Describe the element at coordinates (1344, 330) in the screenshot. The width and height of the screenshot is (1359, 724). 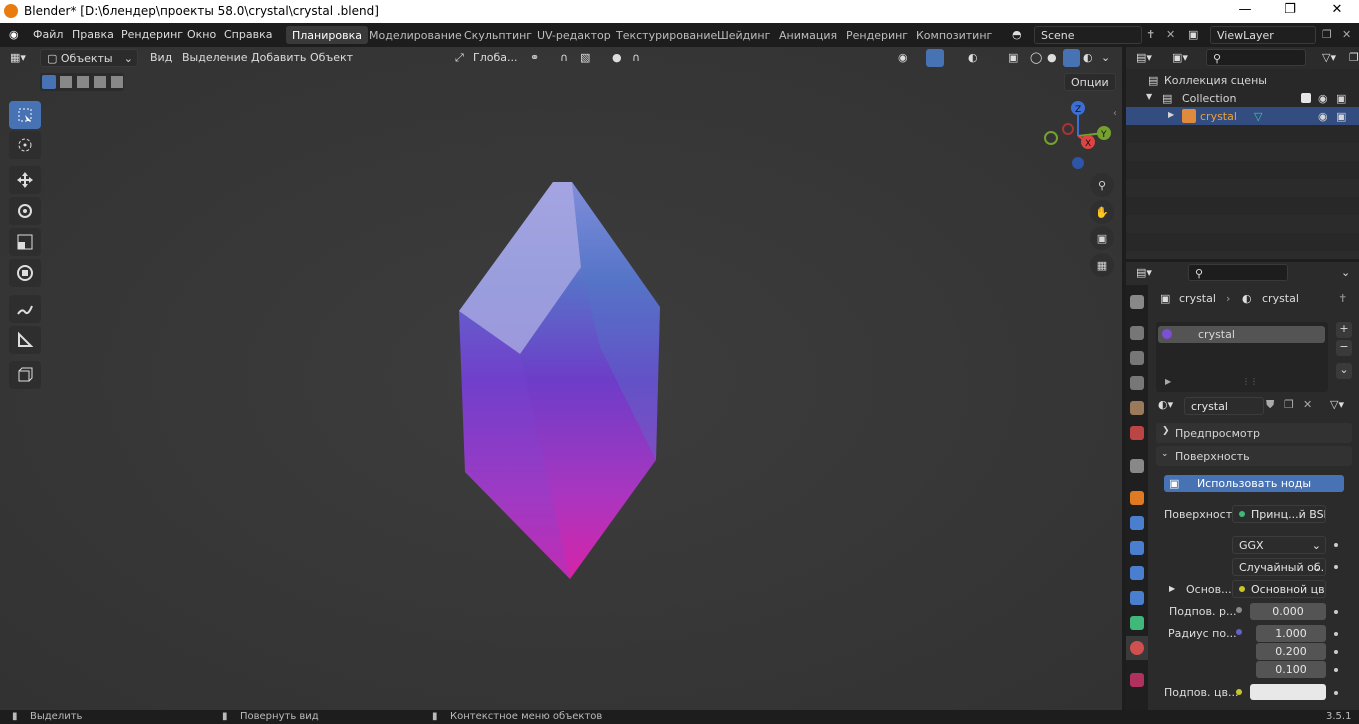
I see `add-slot-button: +` at that location.